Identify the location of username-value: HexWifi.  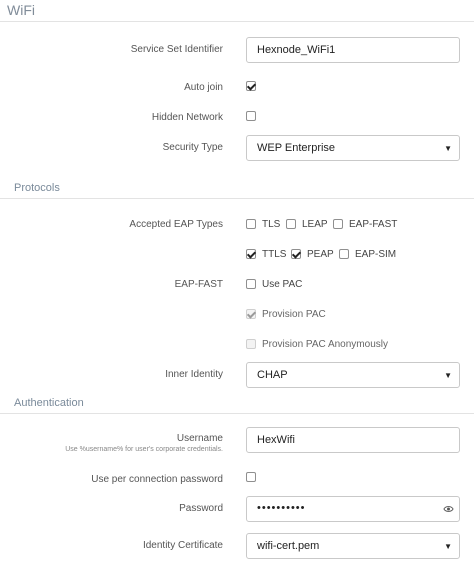
(276, 440).